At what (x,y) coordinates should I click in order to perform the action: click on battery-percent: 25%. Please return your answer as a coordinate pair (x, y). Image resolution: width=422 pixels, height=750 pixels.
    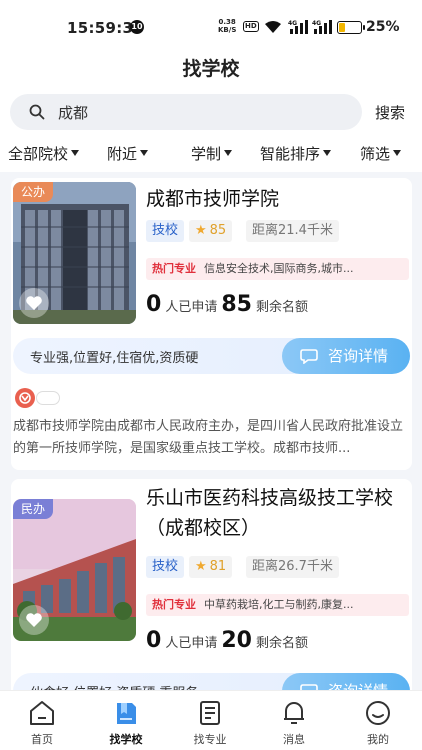
    Looking at the image, I should click on (383, 27).